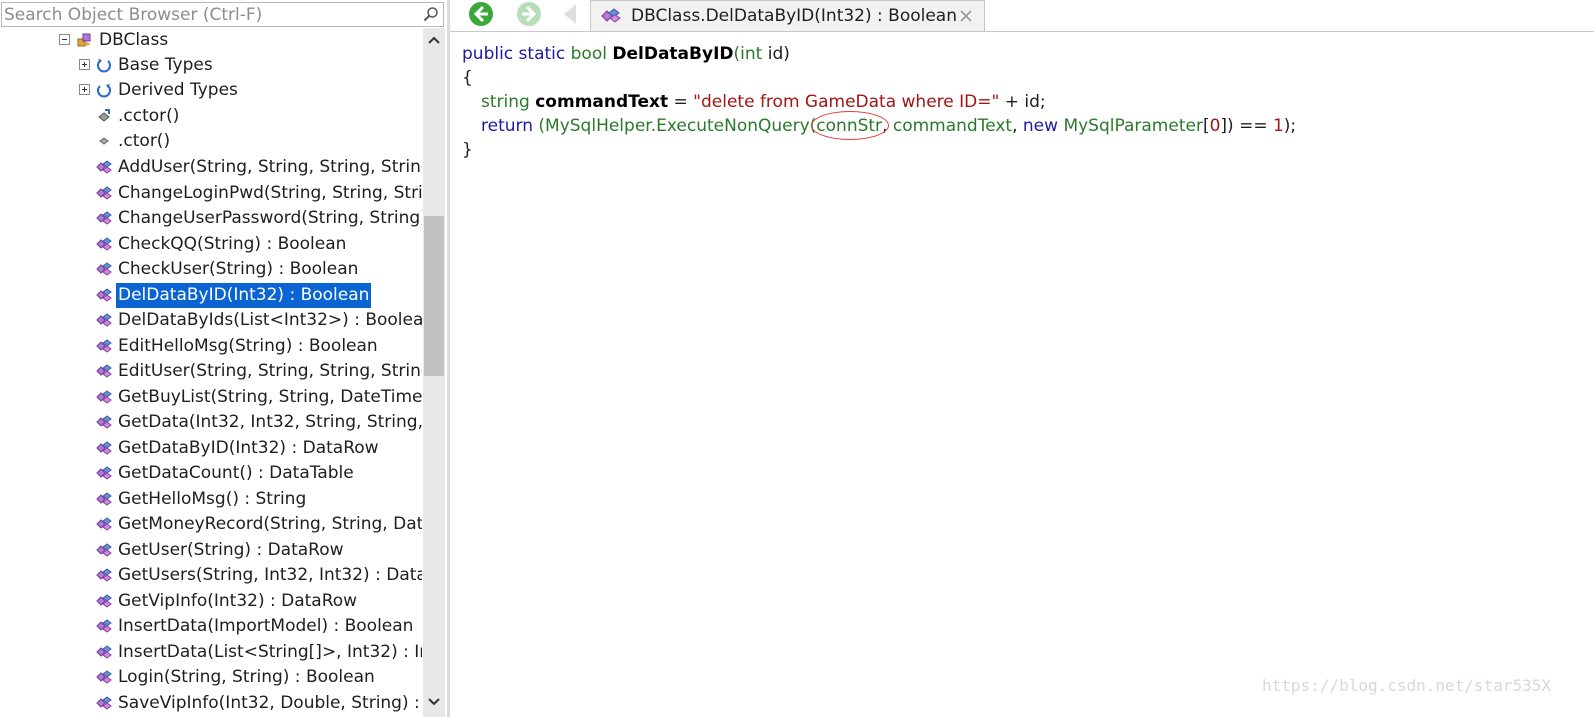  What do you see at coordinates (1022, 102) in the screenshot?
I see `code-token: + id;` at bounding box center [1022, 102].